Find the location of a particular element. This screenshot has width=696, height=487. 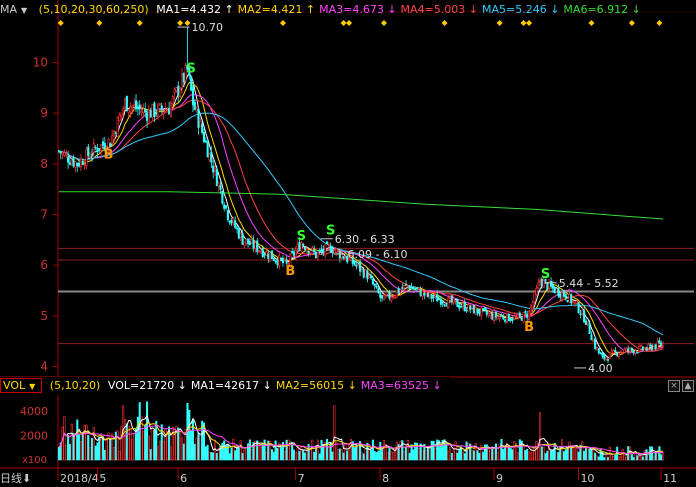

event-marker-icon is located at coordinates (591, 23).